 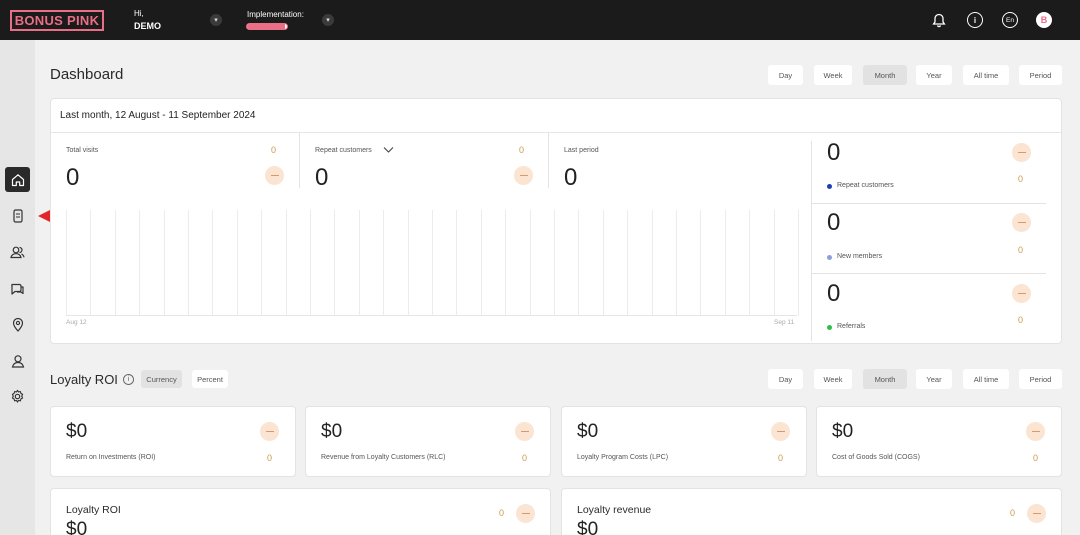 I want to click on mode-percent-button: Percent, so click(x=210, y=379).